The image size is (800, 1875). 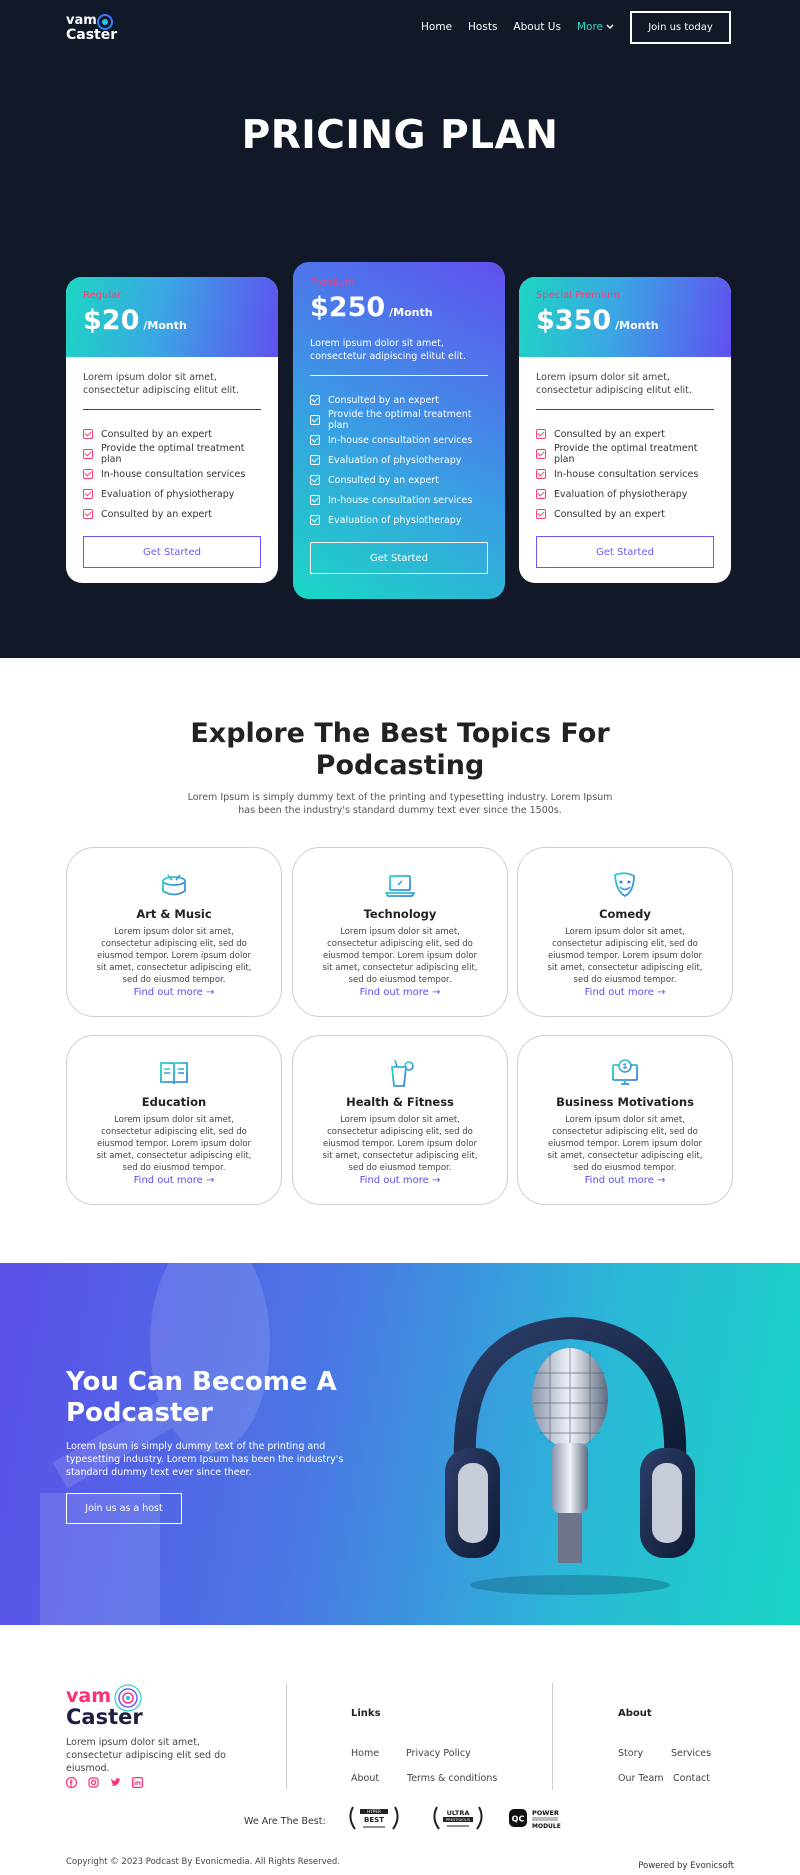 What do you see at coordinates (93, 1780) in the screenshot?
I see `instagram-icon` at bounding box center [93, 1780].